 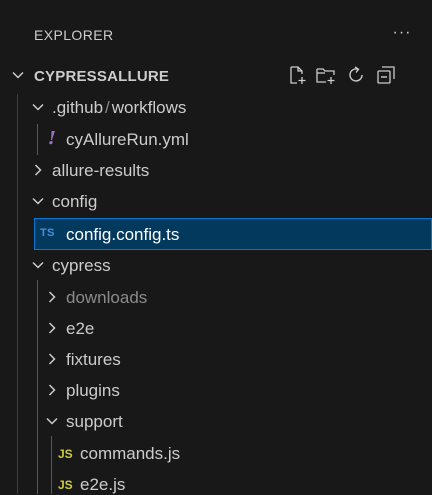 I want to click on tree-folder-e2e: e2e, so click(x=216, y=328).